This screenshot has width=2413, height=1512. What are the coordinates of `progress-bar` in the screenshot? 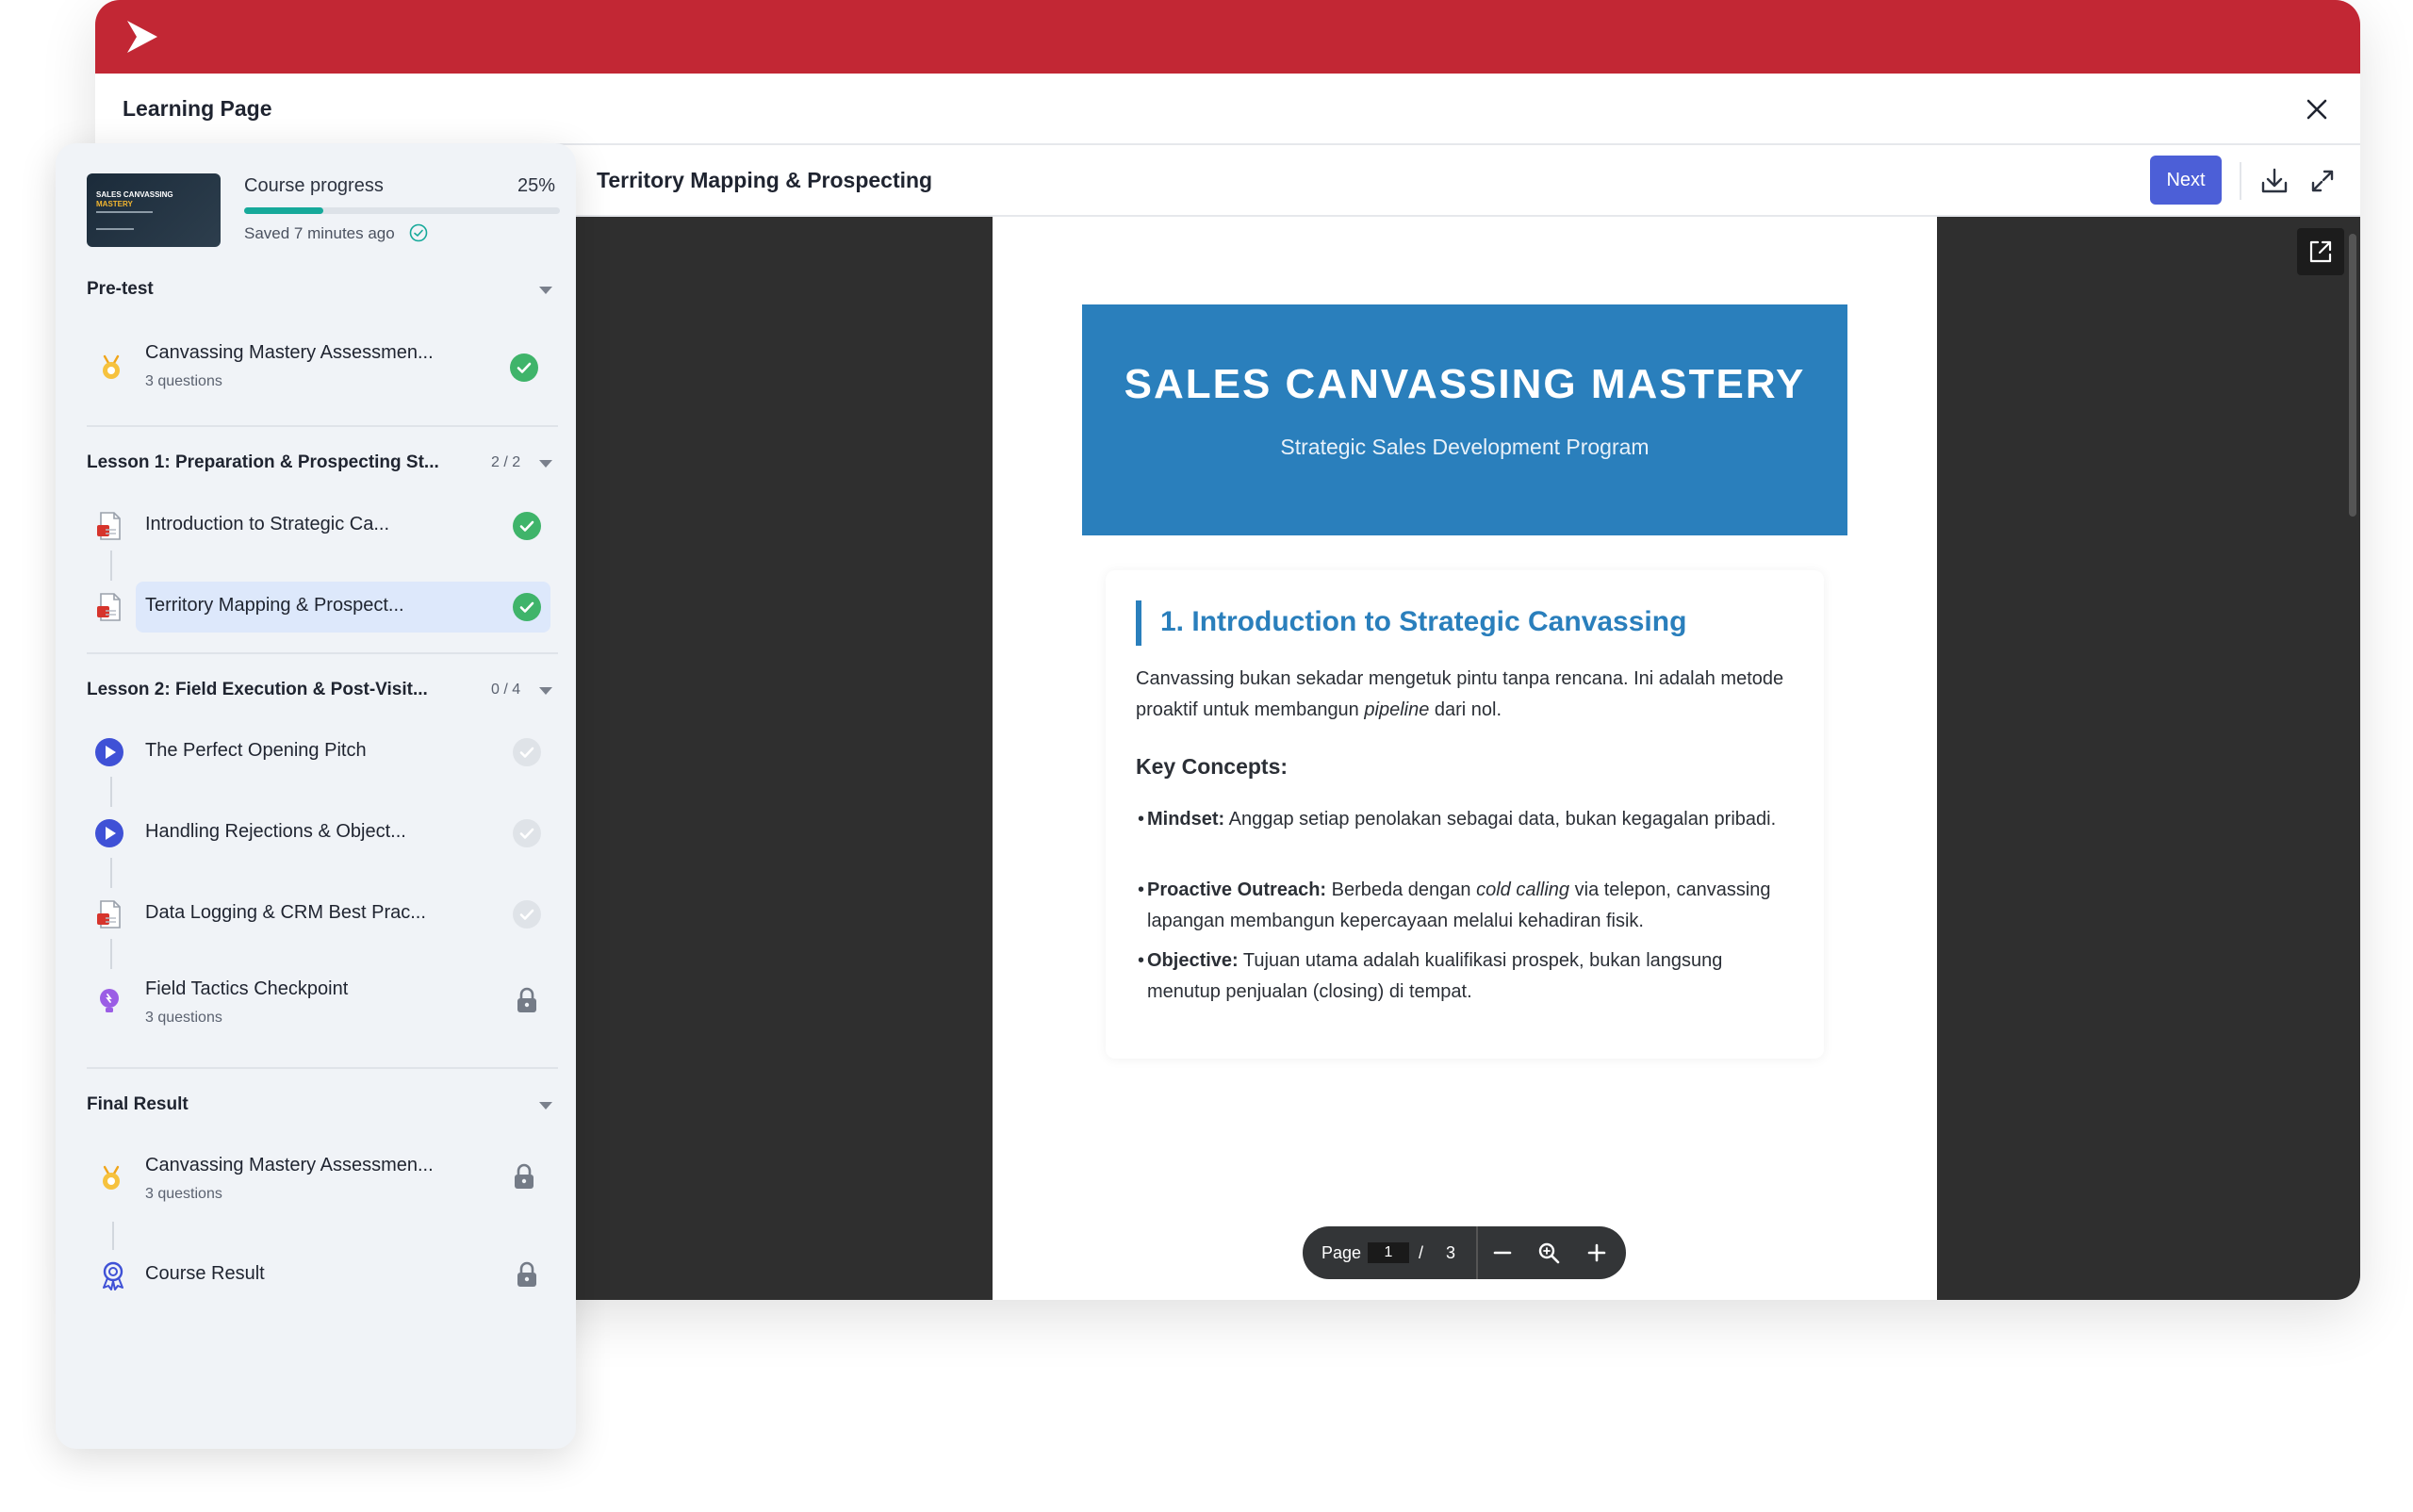 It's located at (402, 210).